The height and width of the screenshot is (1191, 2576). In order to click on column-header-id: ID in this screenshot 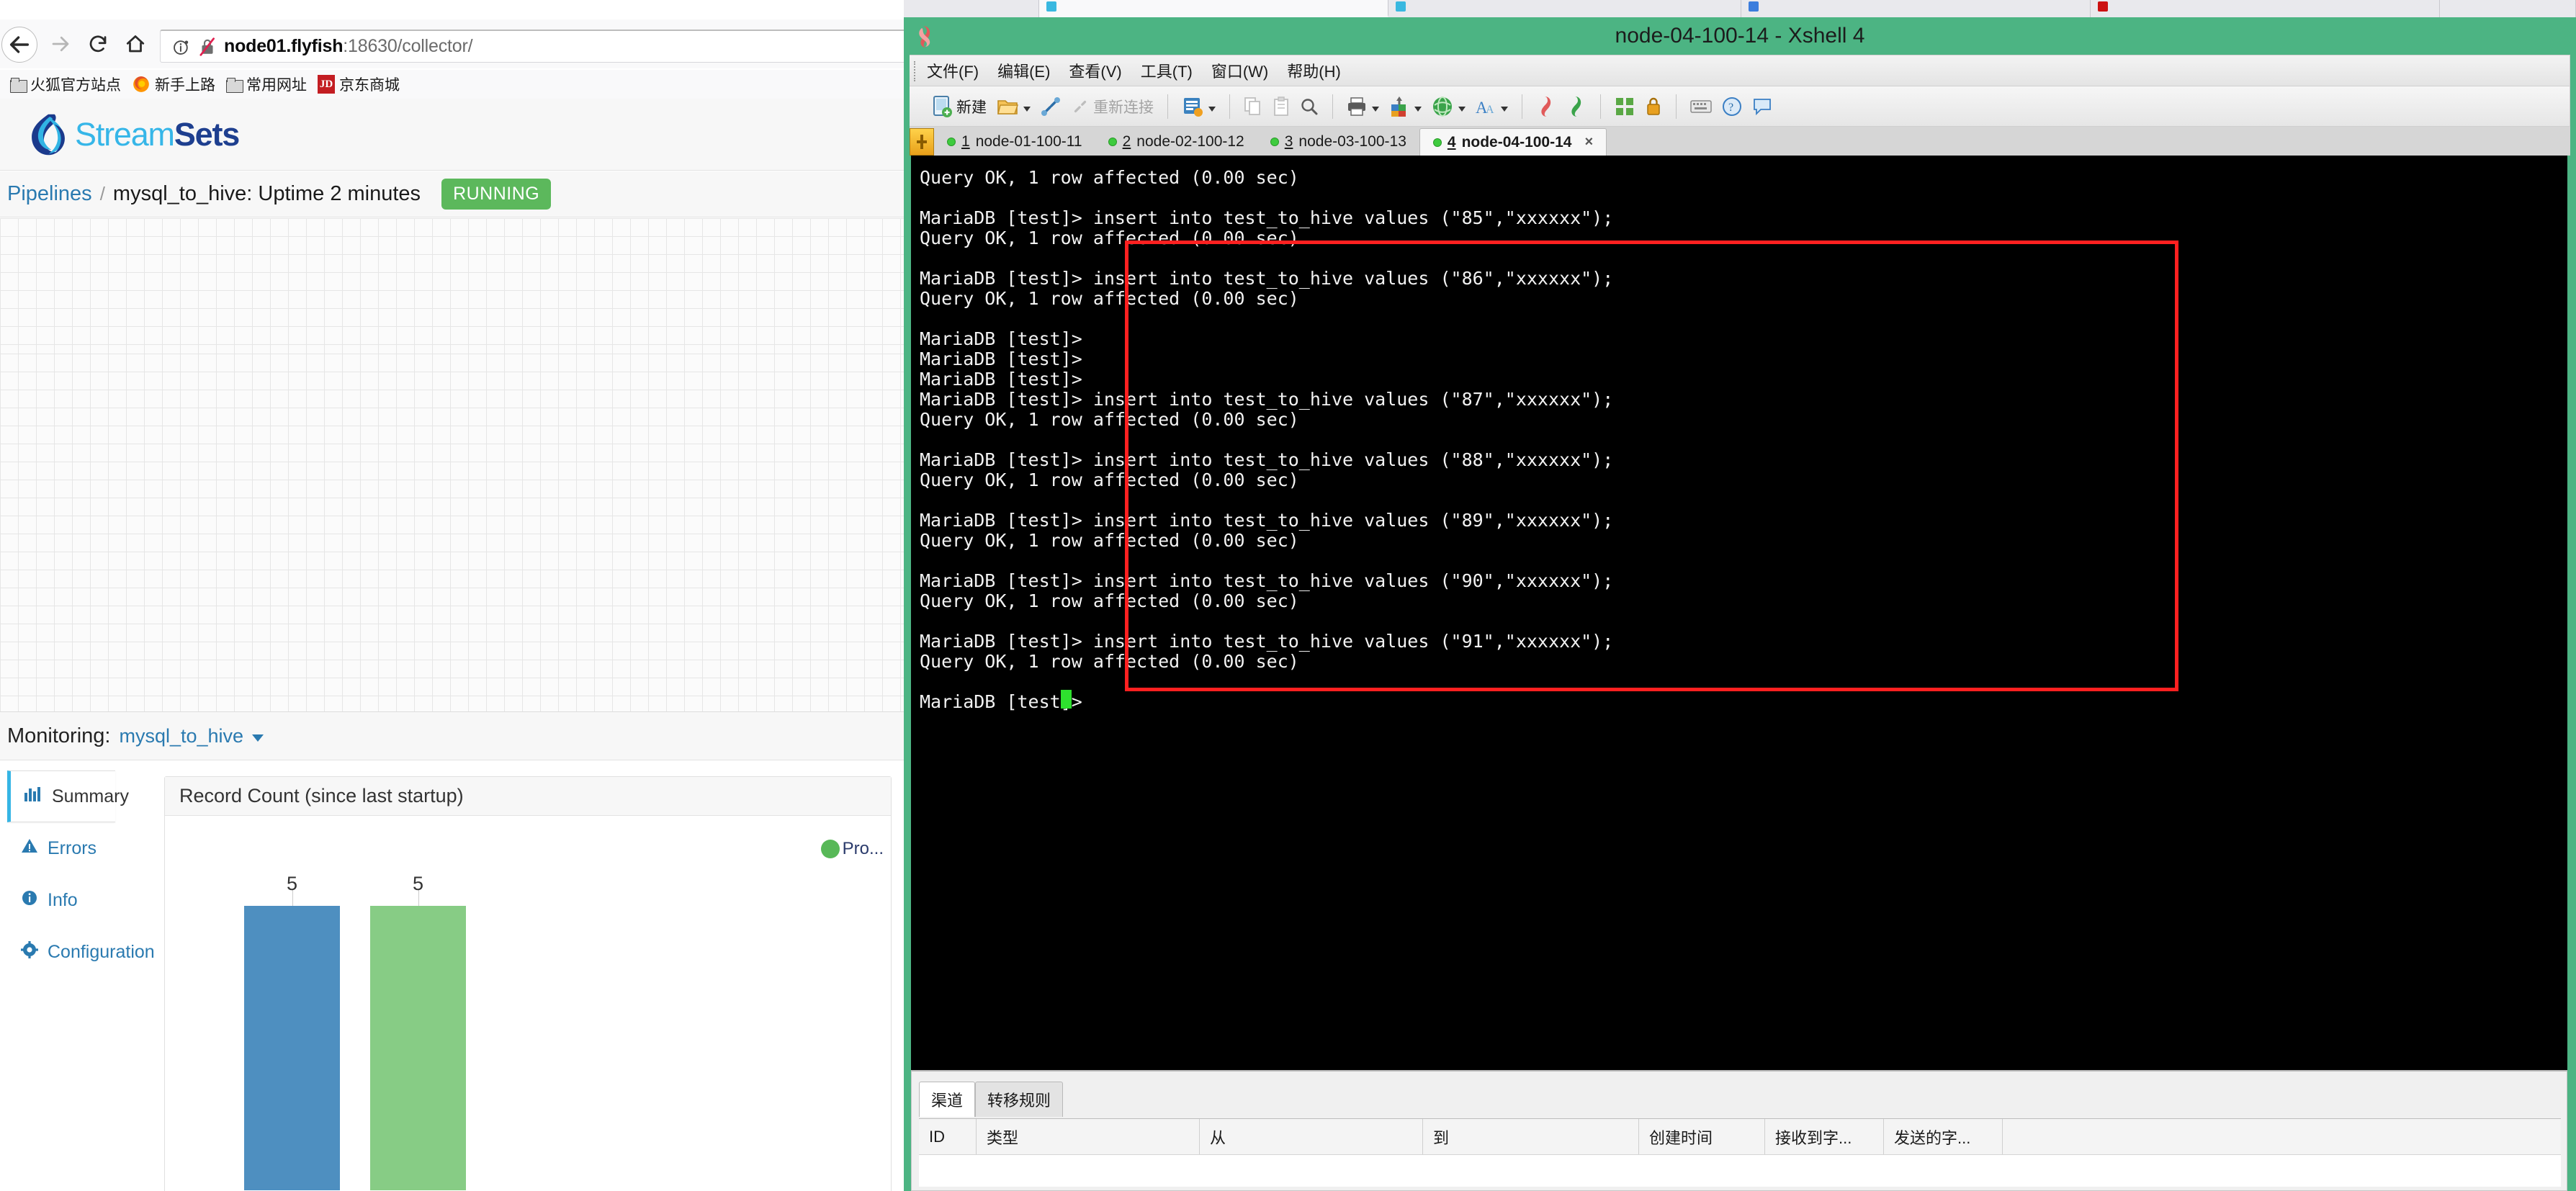, I will do `click(948, 1137)`.